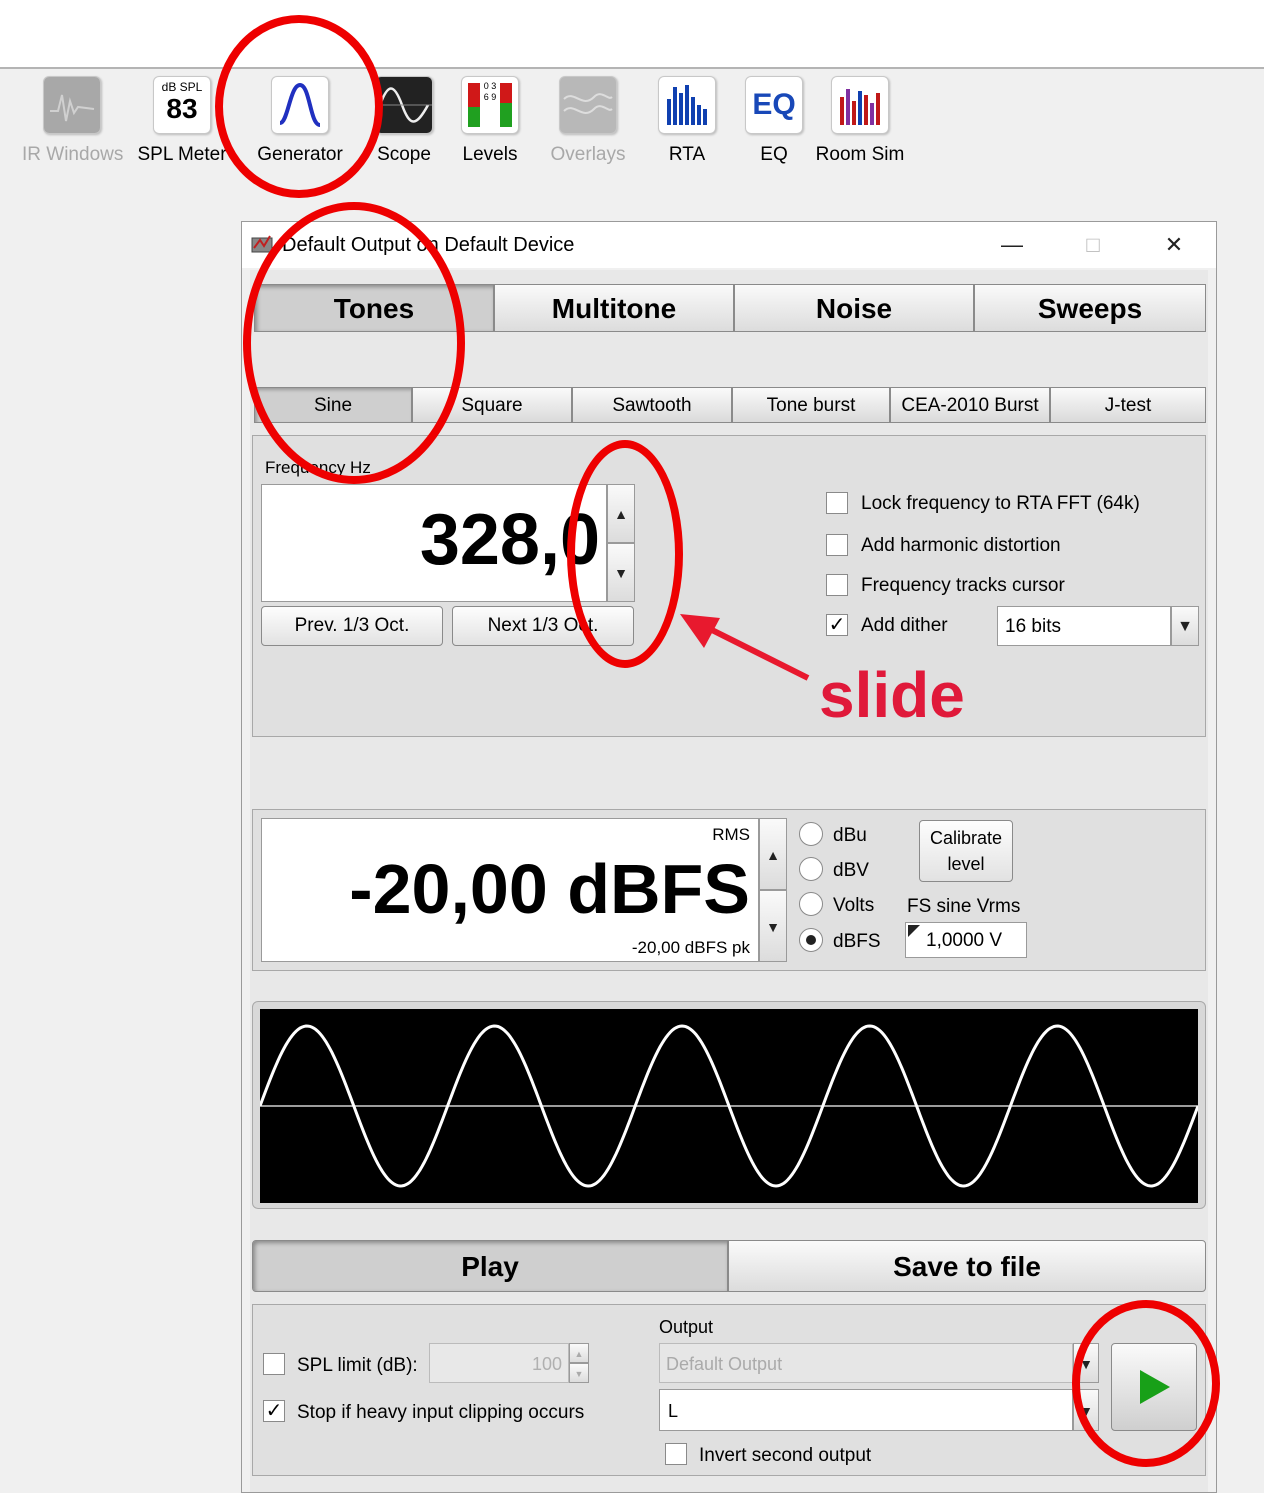 This screenshot has width=1264, height=1493. What do you see at coordinates (441, 1412) in the screenshot?
I see `stop-clipping-label: Stop if heavy input clipping occurs` at bounding box center [441, 1412].